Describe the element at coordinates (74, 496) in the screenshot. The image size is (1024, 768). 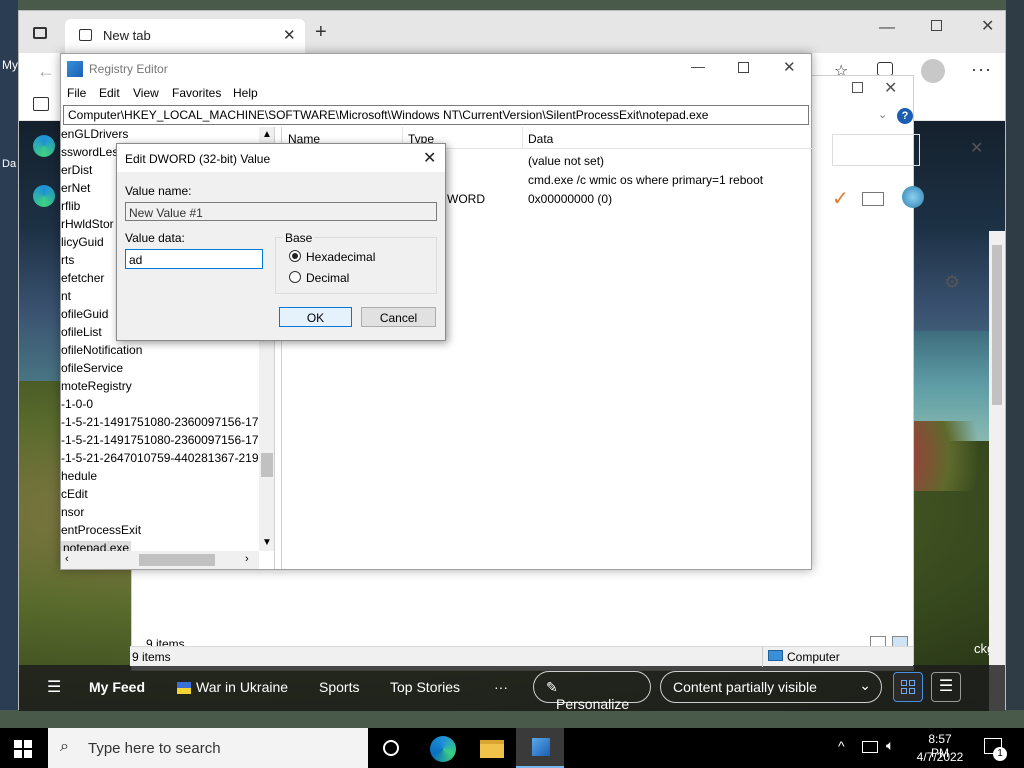
I see `tree-item: cEdit` at that location.